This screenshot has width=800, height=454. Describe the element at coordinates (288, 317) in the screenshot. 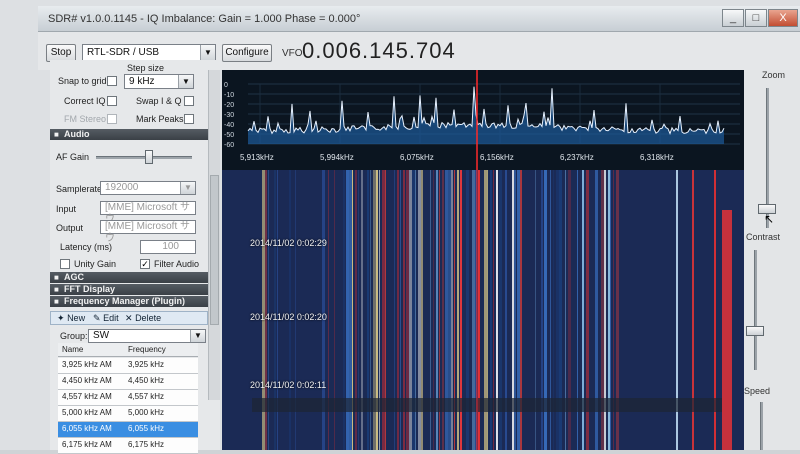

I see `waterfall-timestamp: 2014/11/02 0:02:20` at that location.